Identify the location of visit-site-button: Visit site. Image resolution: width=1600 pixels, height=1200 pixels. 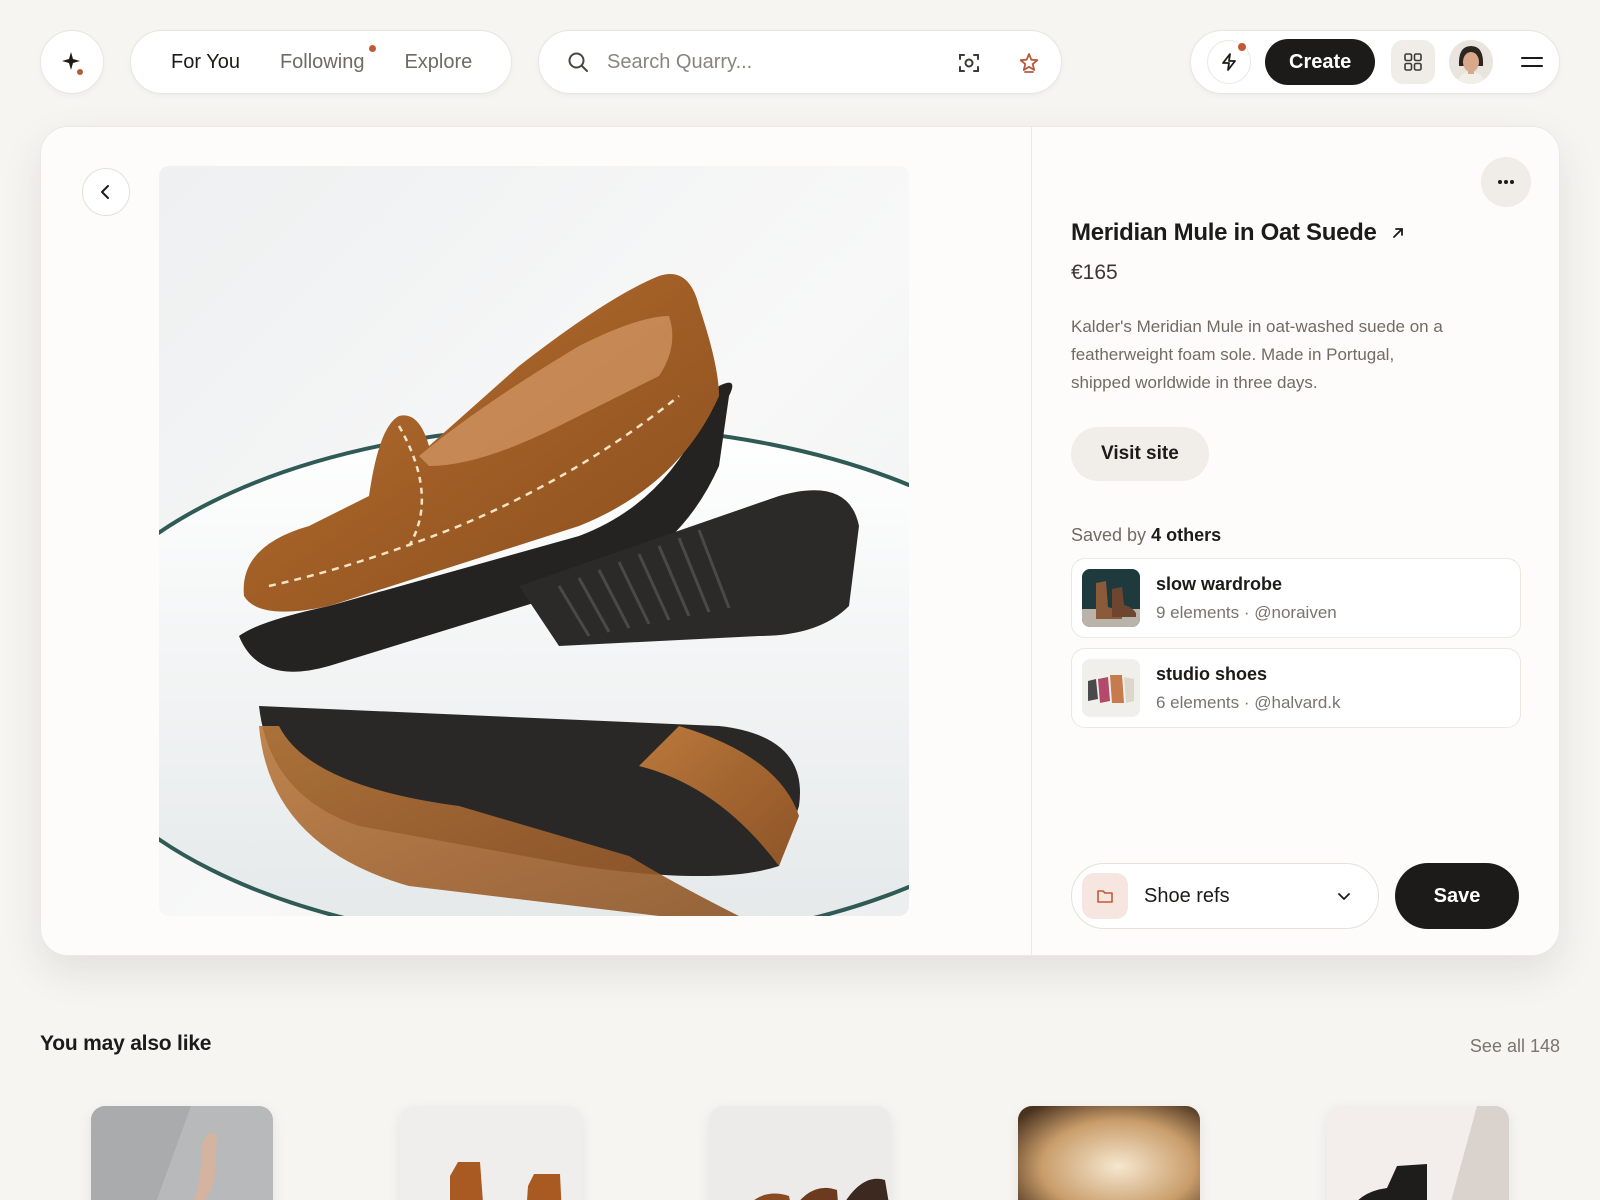
(1140, 454).